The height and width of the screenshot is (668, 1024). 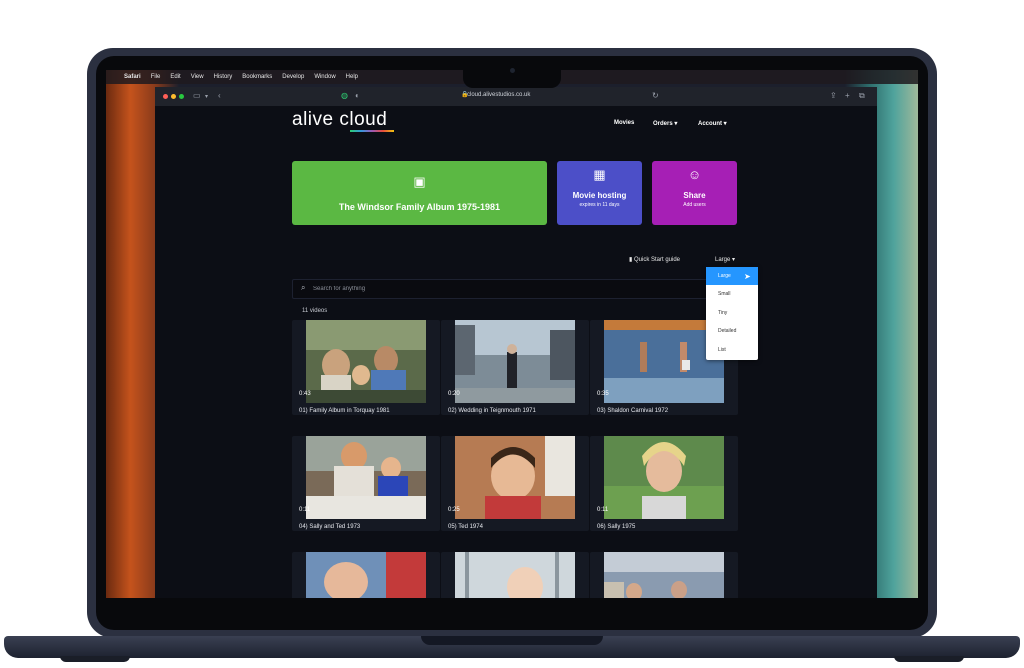 What do you see at coordinates (725, 259) in the screenshot?
I see `size-dropdown-toggle: Large ▾` at bounding box center [725, 259].